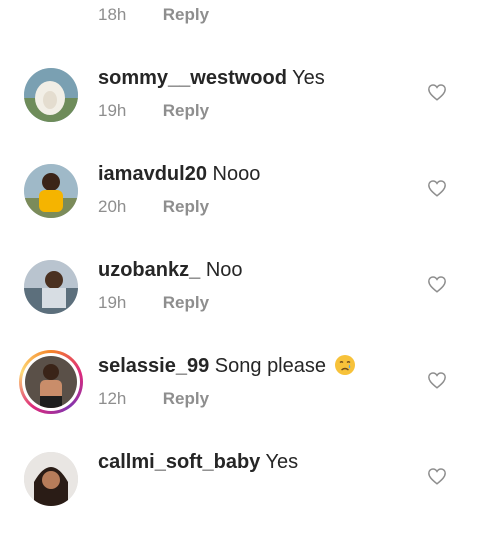  What do you see at coordinates (345, 368) in the screenshot?
I see `crying-face-emoji` at bounding box center [345, 368].